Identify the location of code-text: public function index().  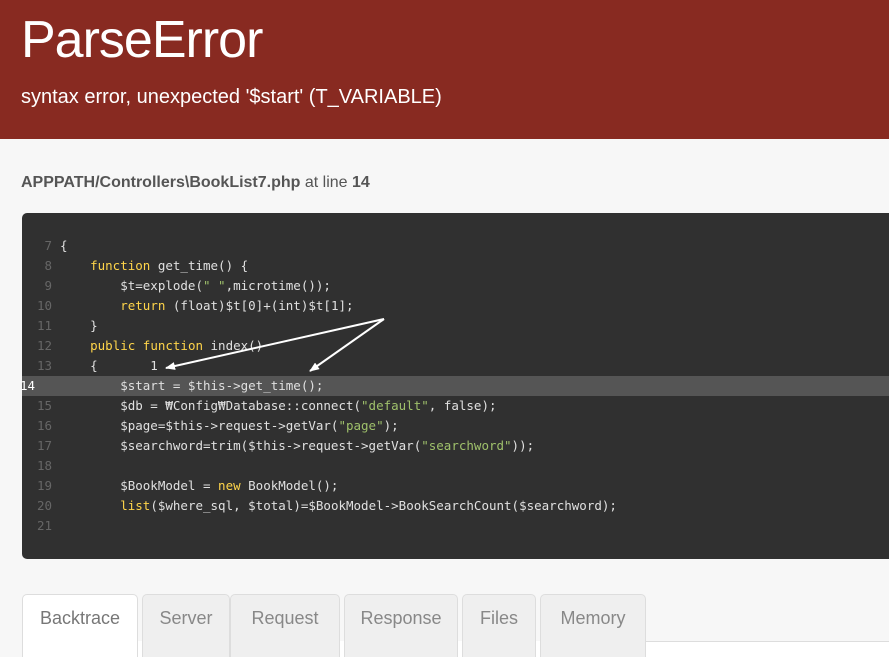
(161, 346).